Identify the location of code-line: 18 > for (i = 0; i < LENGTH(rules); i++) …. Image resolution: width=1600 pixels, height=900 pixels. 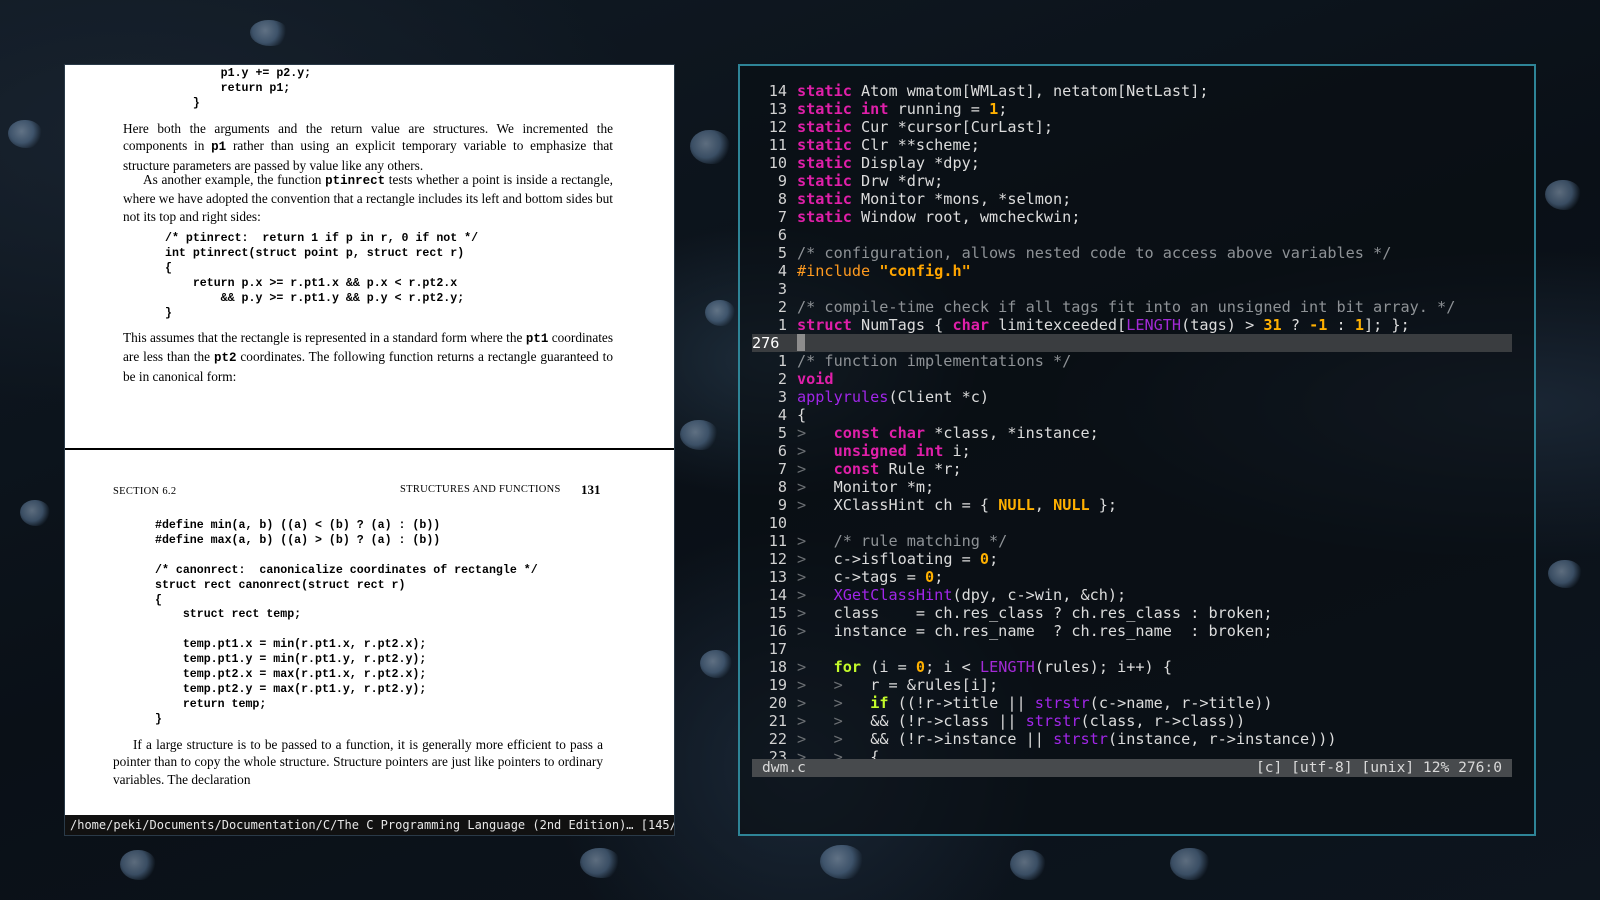
(1132, 667).